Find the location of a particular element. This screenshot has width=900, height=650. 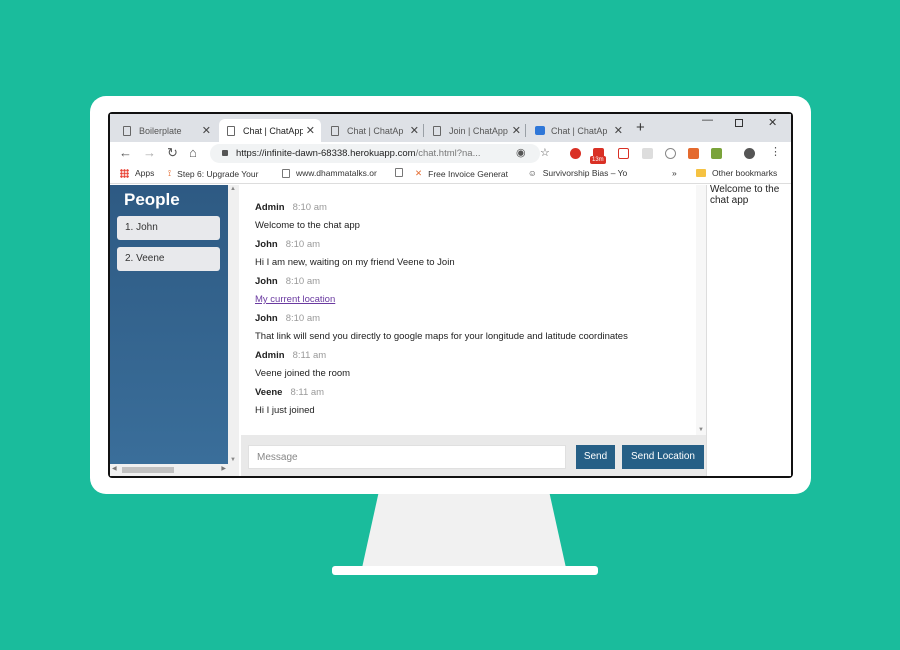

shield-extension-icon is located at coordinates (693, 153).